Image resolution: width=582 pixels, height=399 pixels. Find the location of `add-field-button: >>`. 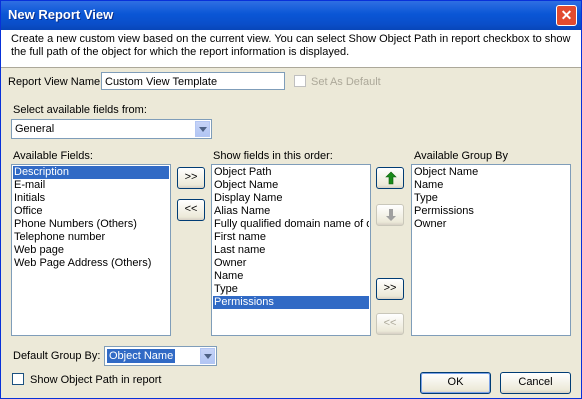

add-field-button: >> is located at coordinates (191, 178).